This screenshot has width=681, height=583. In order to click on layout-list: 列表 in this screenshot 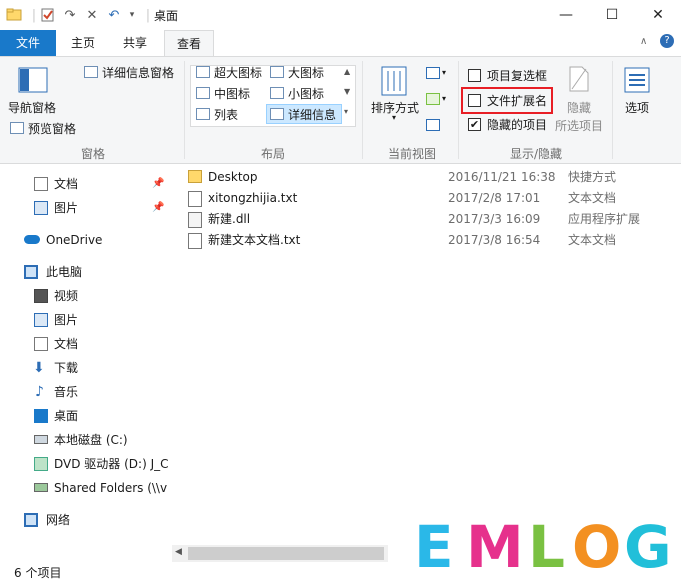, I will do `click(226, 114)`.